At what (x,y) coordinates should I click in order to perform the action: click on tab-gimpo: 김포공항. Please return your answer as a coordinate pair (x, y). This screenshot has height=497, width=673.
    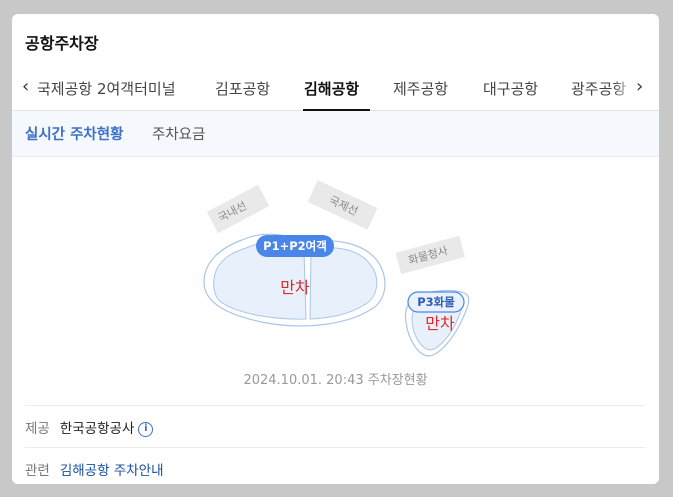
    Looking at the image, I should click on (242, 88).